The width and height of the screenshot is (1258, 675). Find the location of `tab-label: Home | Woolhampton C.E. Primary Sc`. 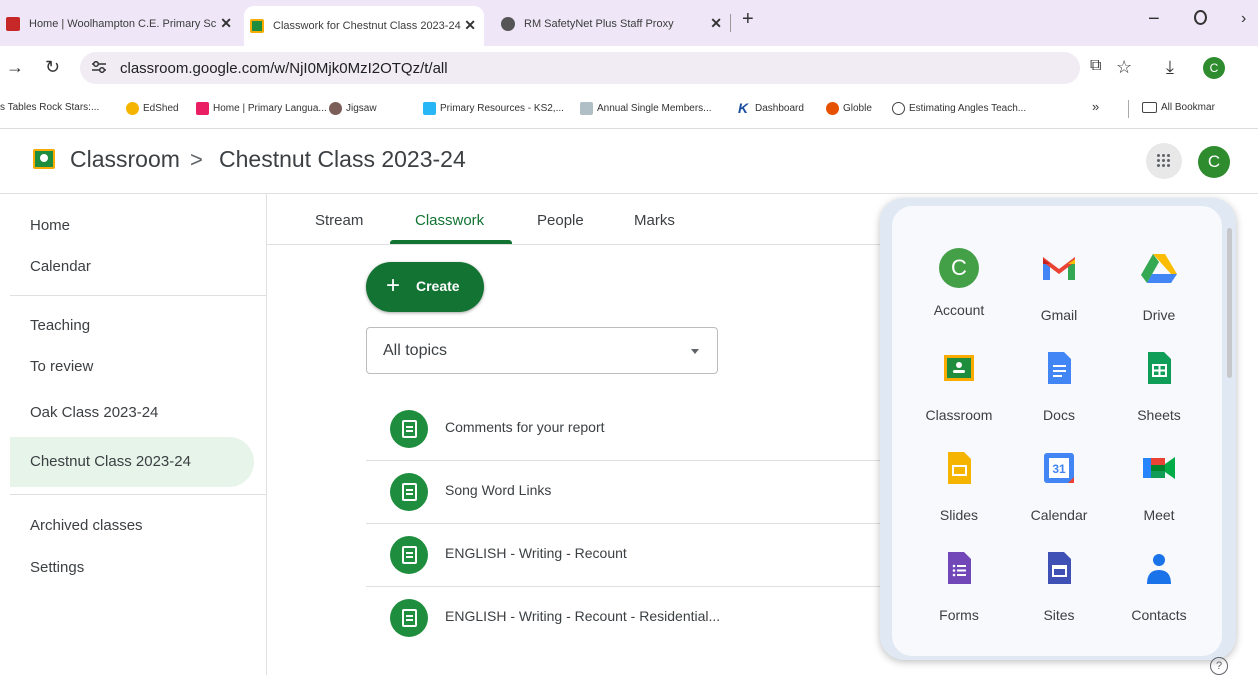

tab-label: Home | Woolhampton C.E. Primary Sc is located at coordinates (123, 24).